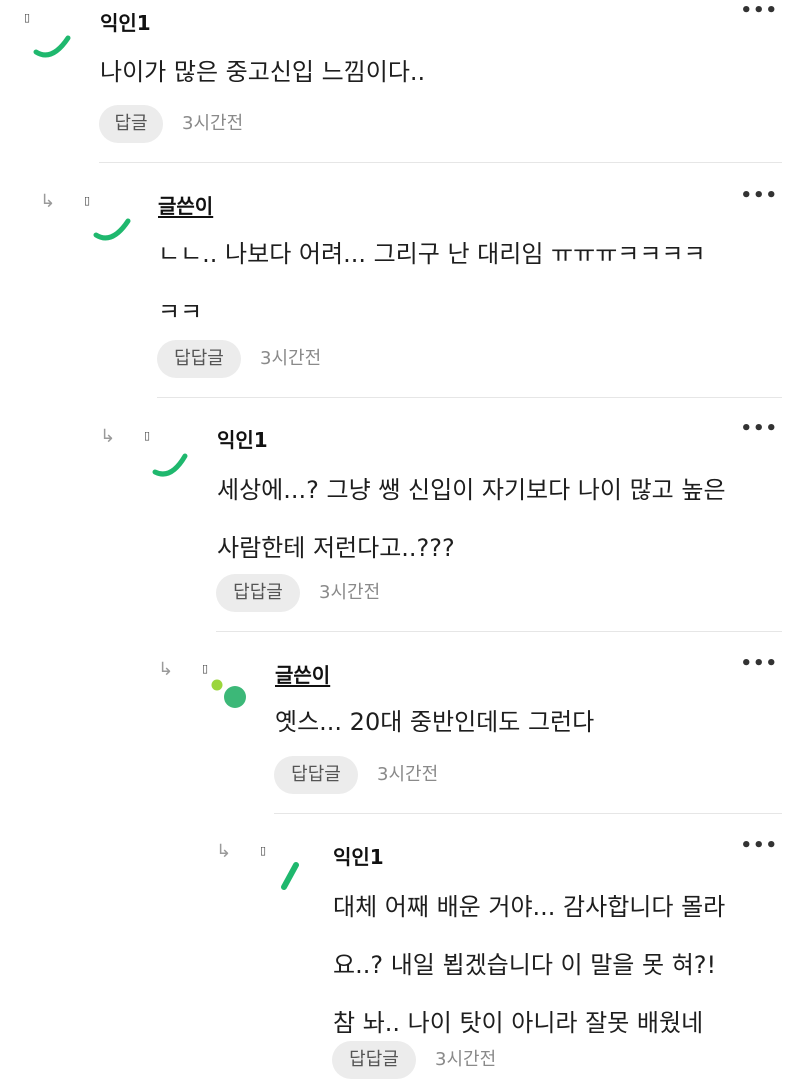  Describe the element at coordinates (263, 72) in the screenshot. I see `comment-text: 나이가 많은 중고신입 느낌이다..` at that location.